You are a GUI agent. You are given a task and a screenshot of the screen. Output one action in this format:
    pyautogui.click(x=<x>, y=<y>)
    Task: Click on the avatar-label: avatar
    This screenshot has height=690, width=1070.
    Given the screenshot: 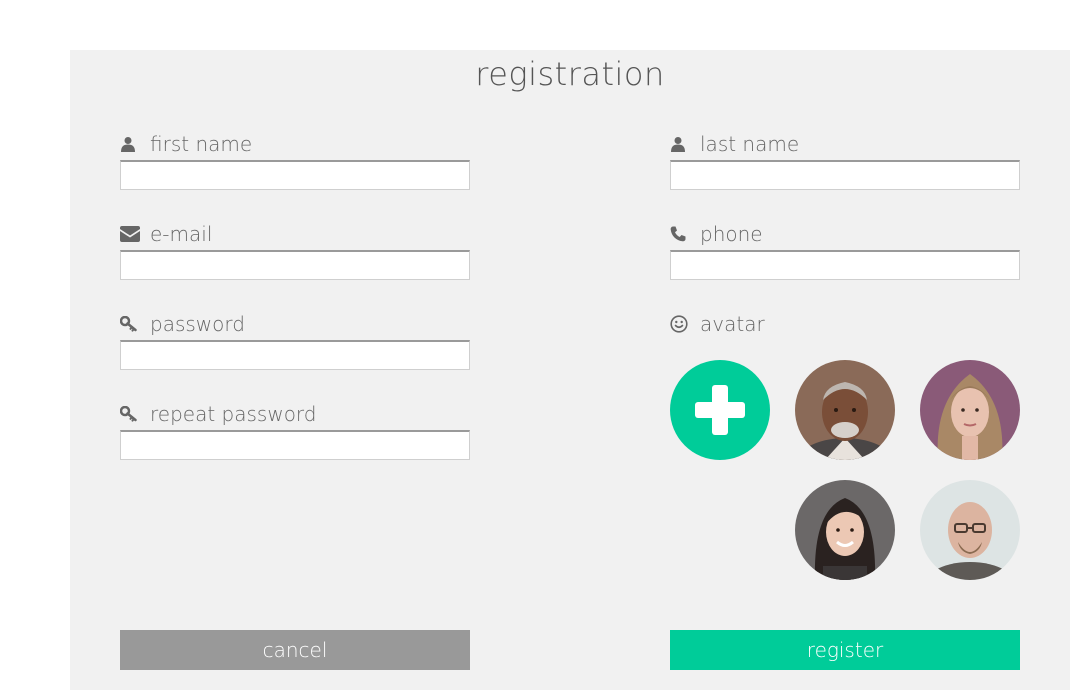 What is the action you would take?
    pyautogui.click(x=732, y=324)
    